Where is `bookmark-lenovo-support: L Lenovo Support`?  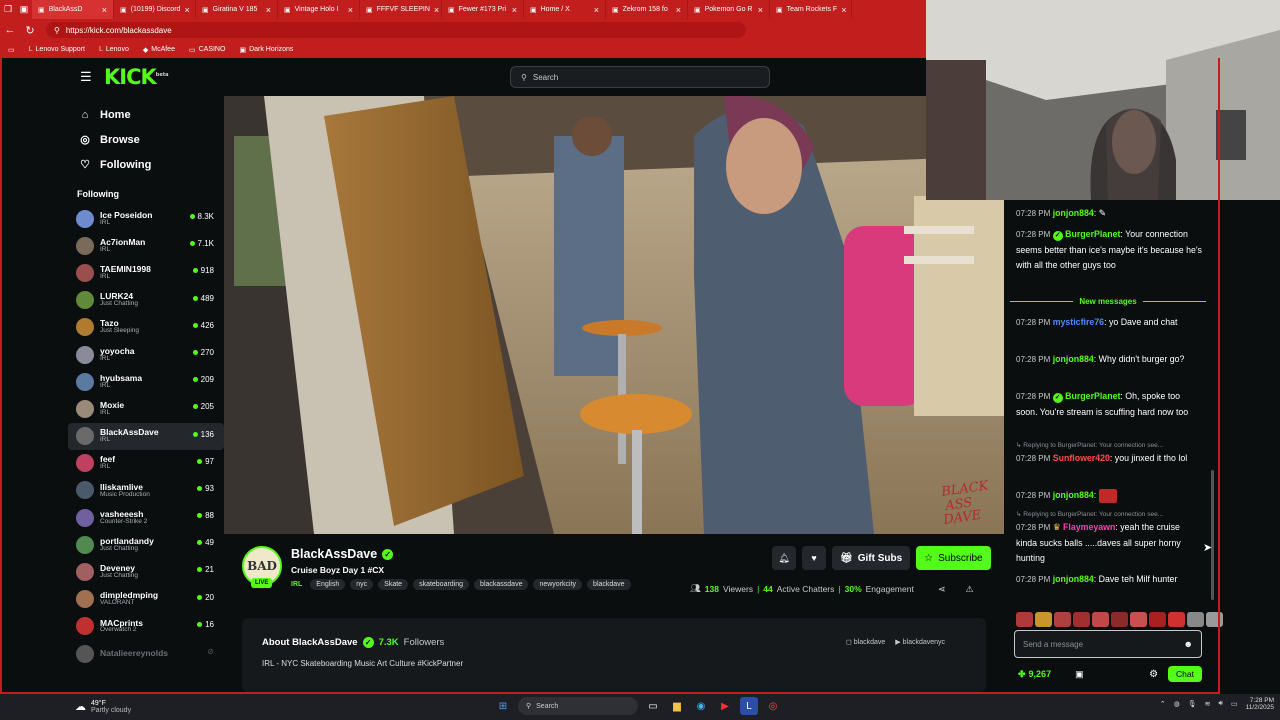
bookmark-lenovo-support: L Lenovo Support is located at coordinates (57, 49).